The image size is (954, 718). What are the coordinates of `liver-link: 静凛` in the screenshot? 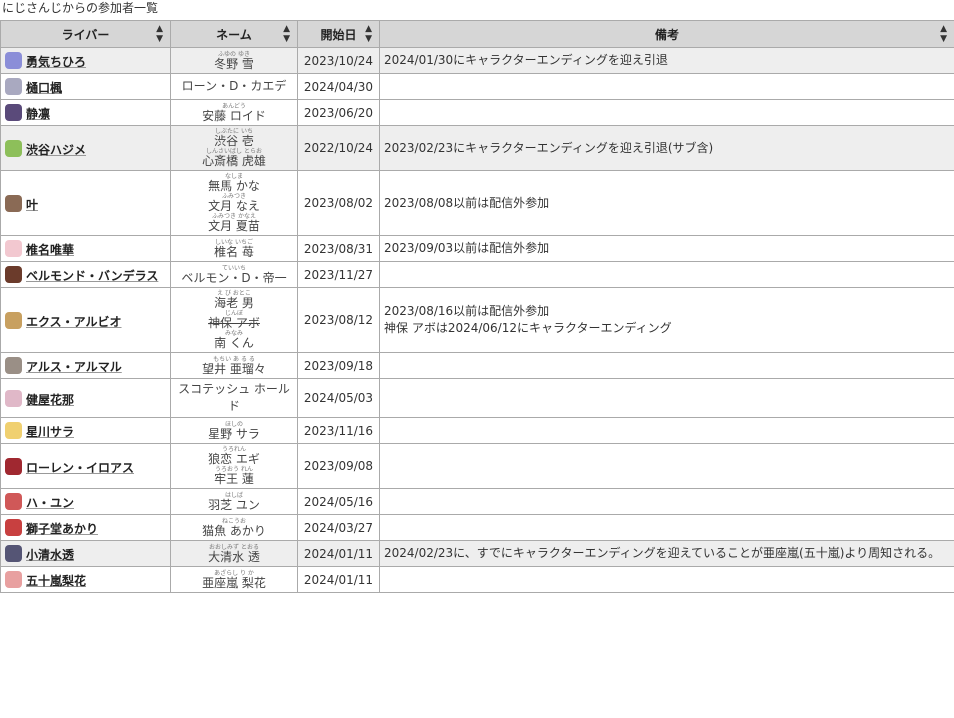 It's located at (38, 114).